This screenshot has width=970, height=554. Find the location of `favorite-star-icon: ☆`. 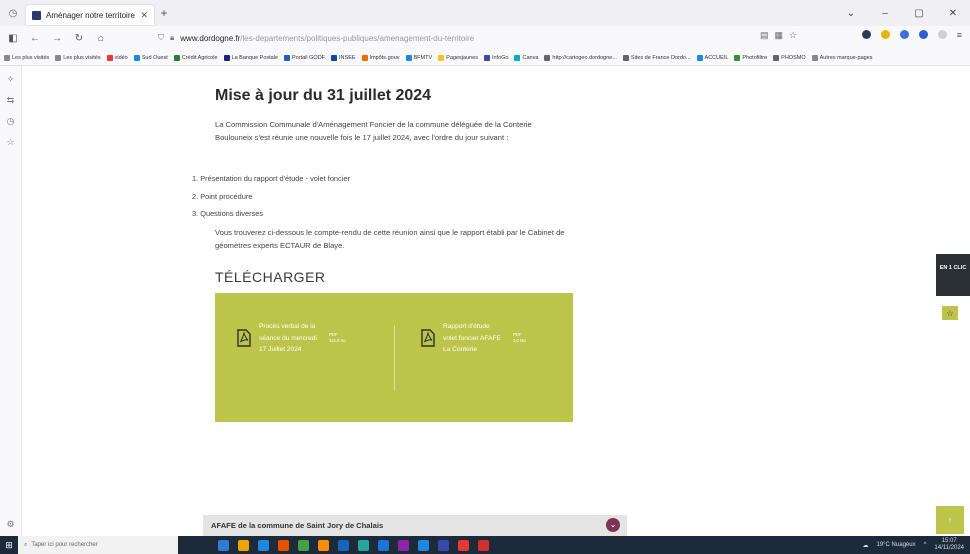

favorite-star-icon: ☆ is located at coordinates (950, 313).